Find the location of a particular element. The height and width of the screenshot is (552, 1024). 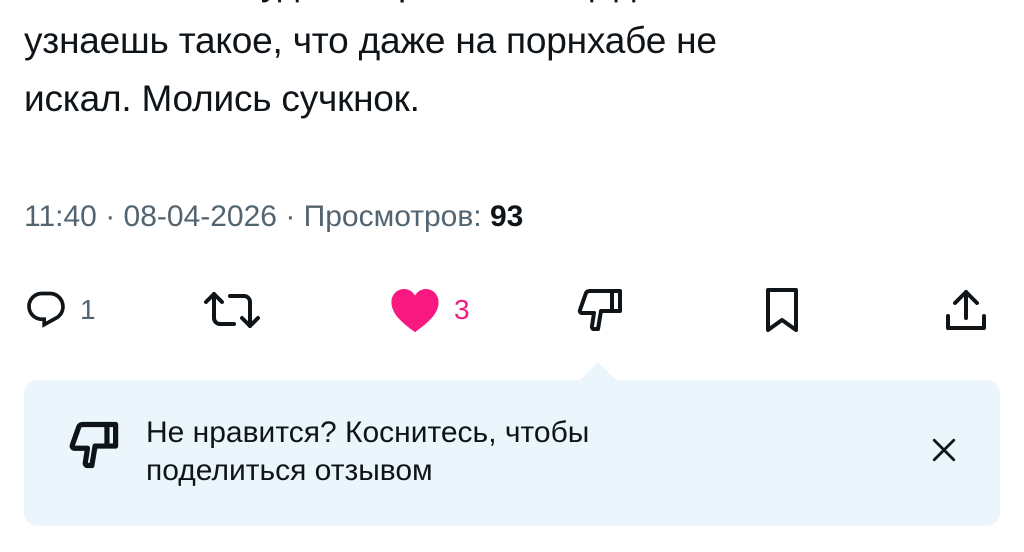

close-icon is located at coordinates (944, 452).